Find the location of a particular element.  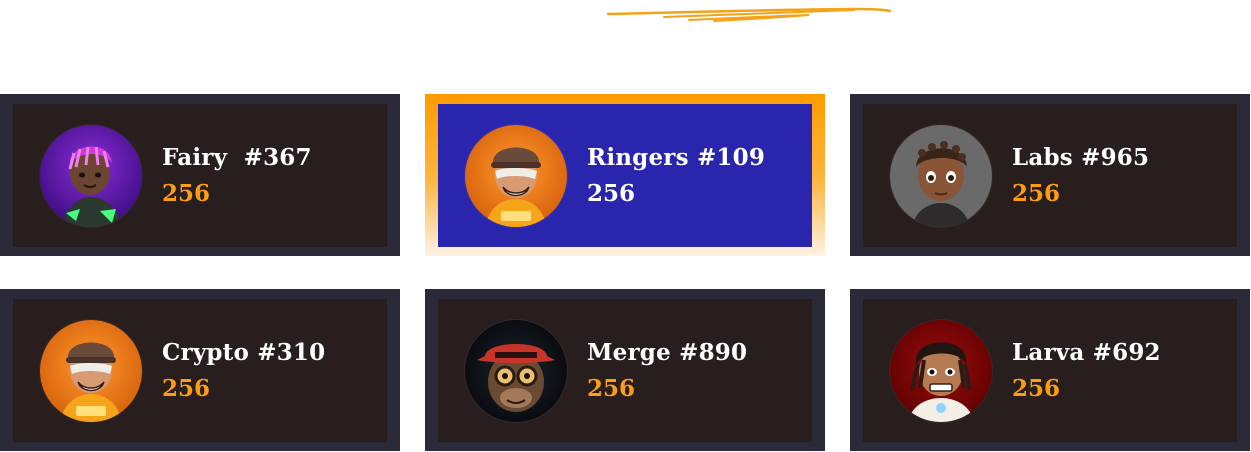

labs-avatar is located at coordinates (941, 175).